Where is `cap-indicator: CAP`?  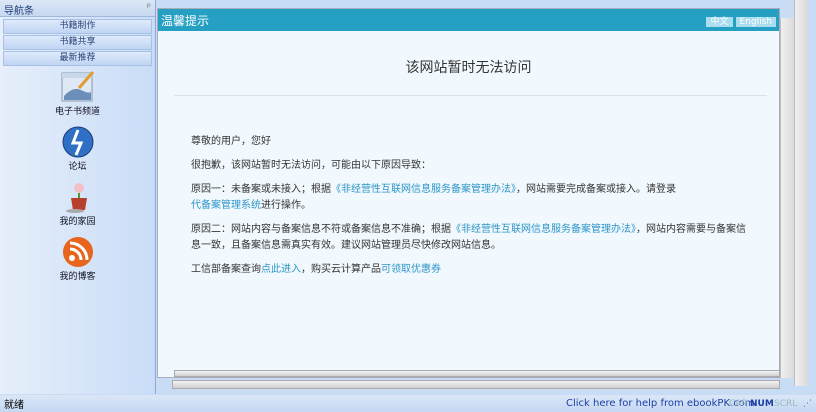
cap-indicator: CAP is located at coordinates (738, 403).